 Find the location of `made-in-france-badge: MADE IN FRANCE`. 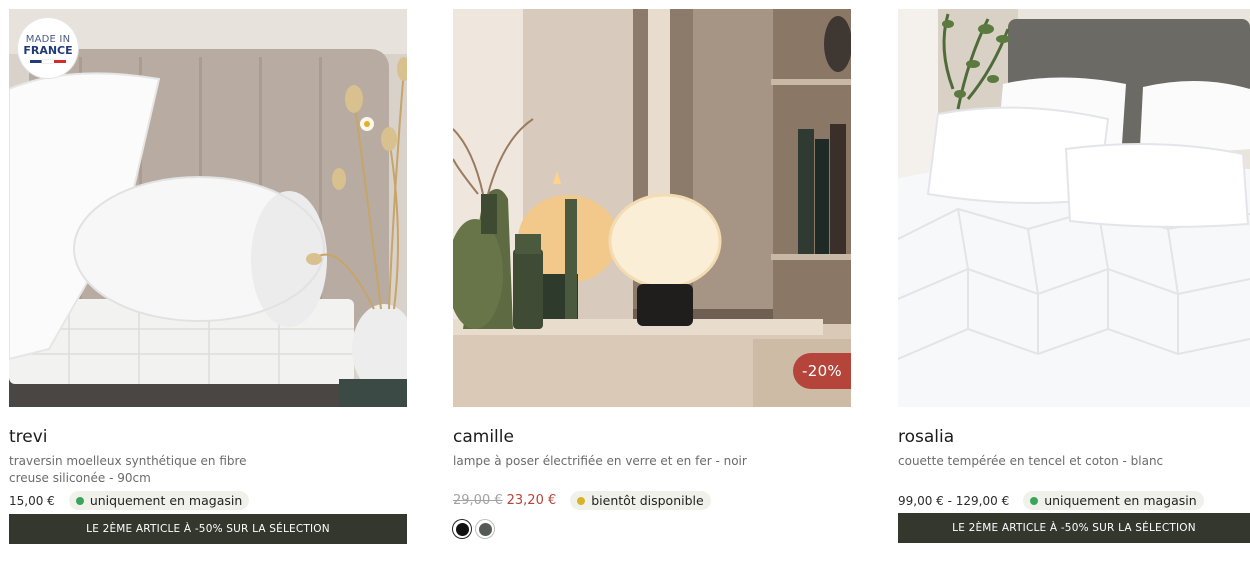

made-in-france-badge: MADE IN FRANCE is located at coordinates (48, 48).